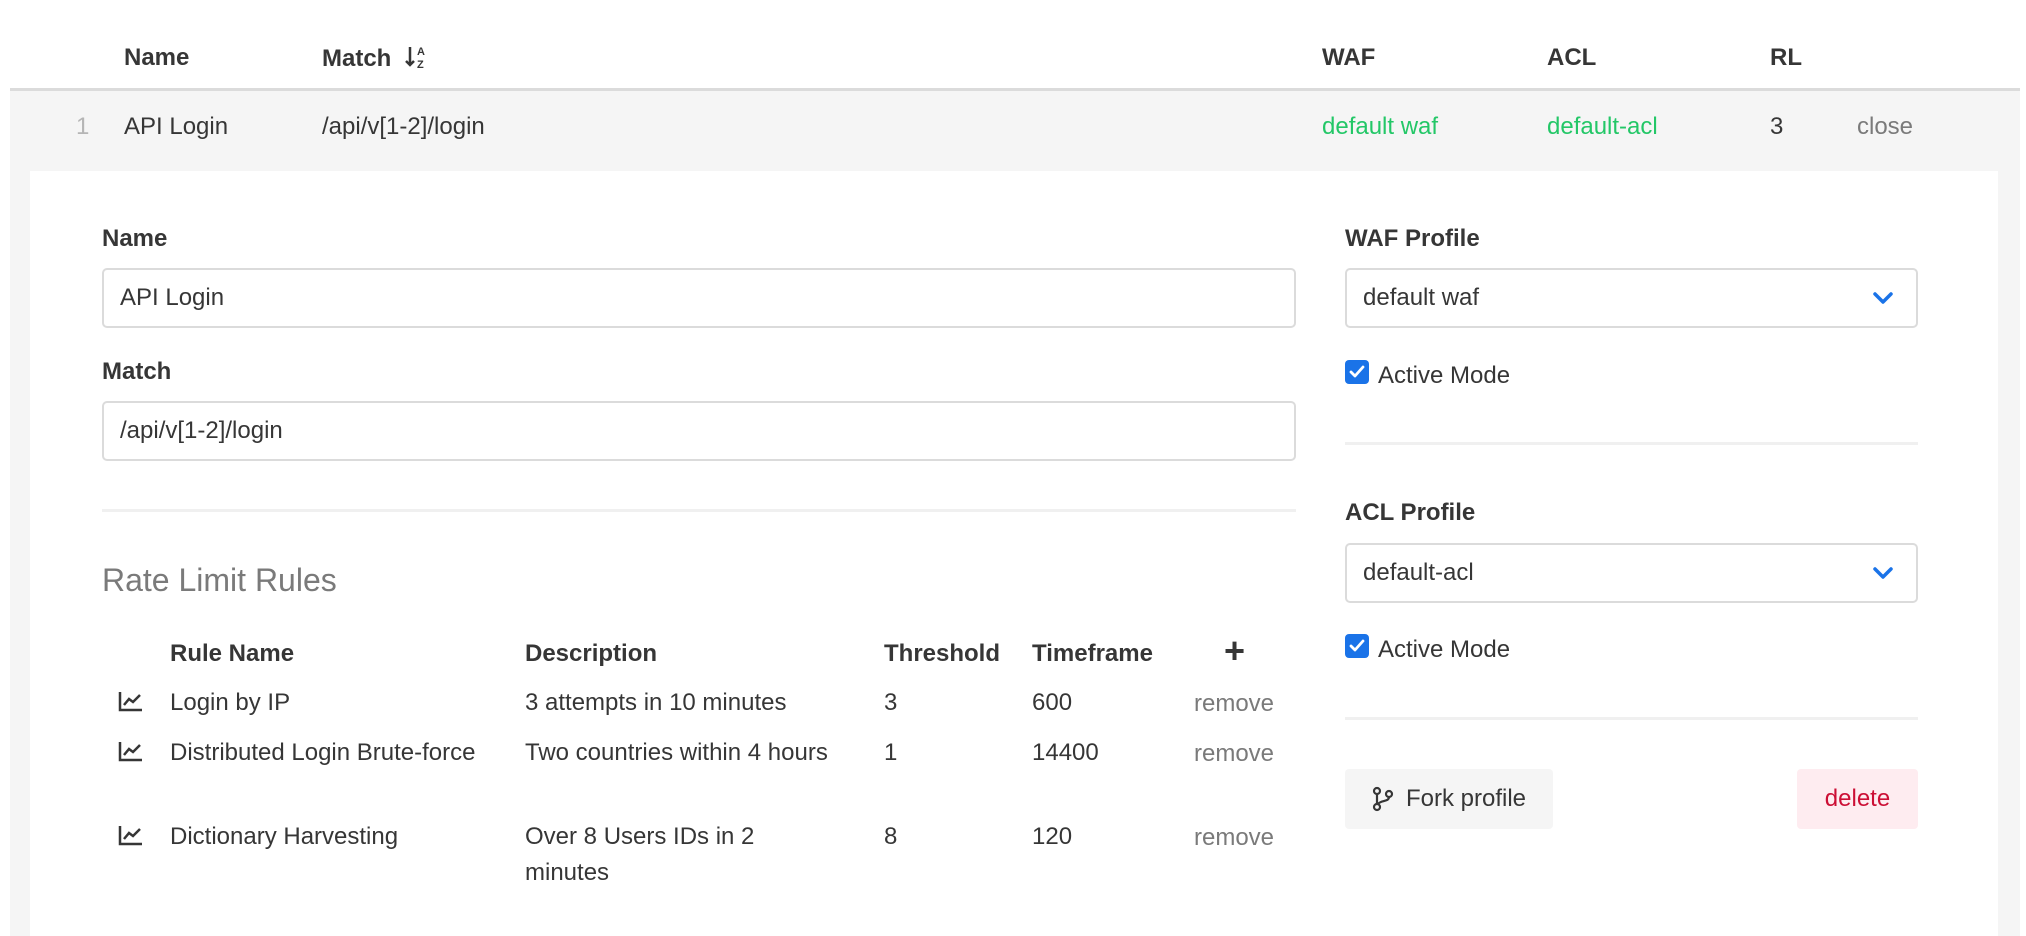  What do you see at coordinates (1777, 126) in the screenshot?
I see `row-rl: 3` at bounding box center [1777, 126].